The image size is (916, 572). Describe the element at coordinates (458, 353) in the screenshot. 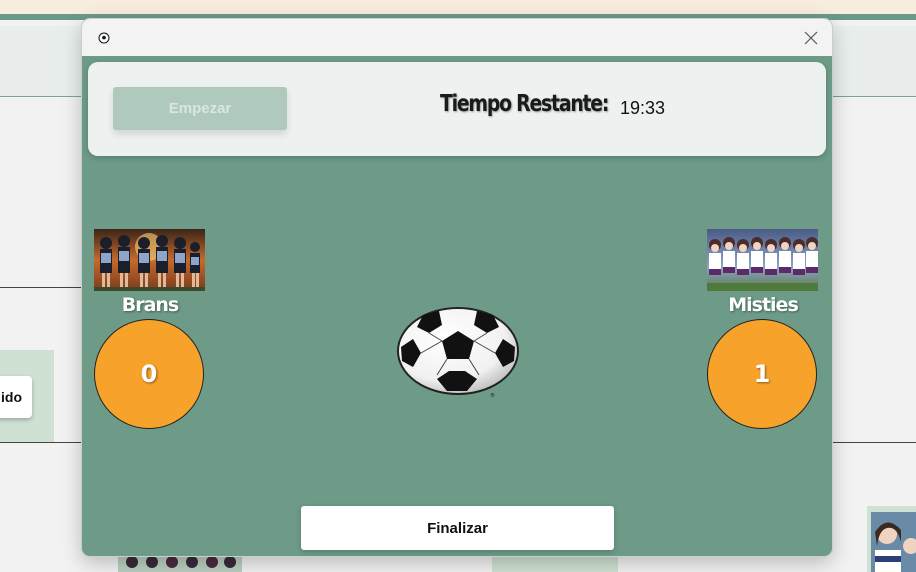

I see `soccer-ball-icon: ®` at that location.